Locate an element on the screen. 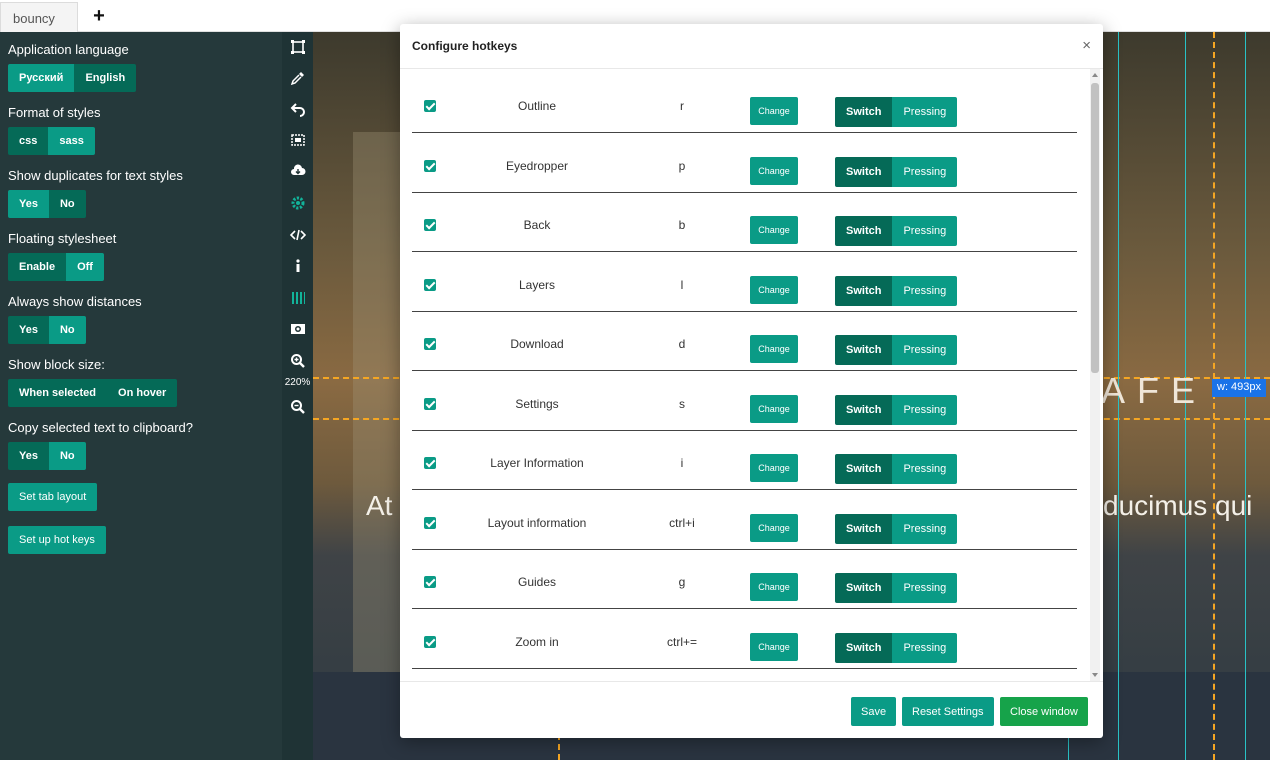 This screenshot has width=1270, height=760. close-window-button: Close window is located at coordinates (1044, 711).